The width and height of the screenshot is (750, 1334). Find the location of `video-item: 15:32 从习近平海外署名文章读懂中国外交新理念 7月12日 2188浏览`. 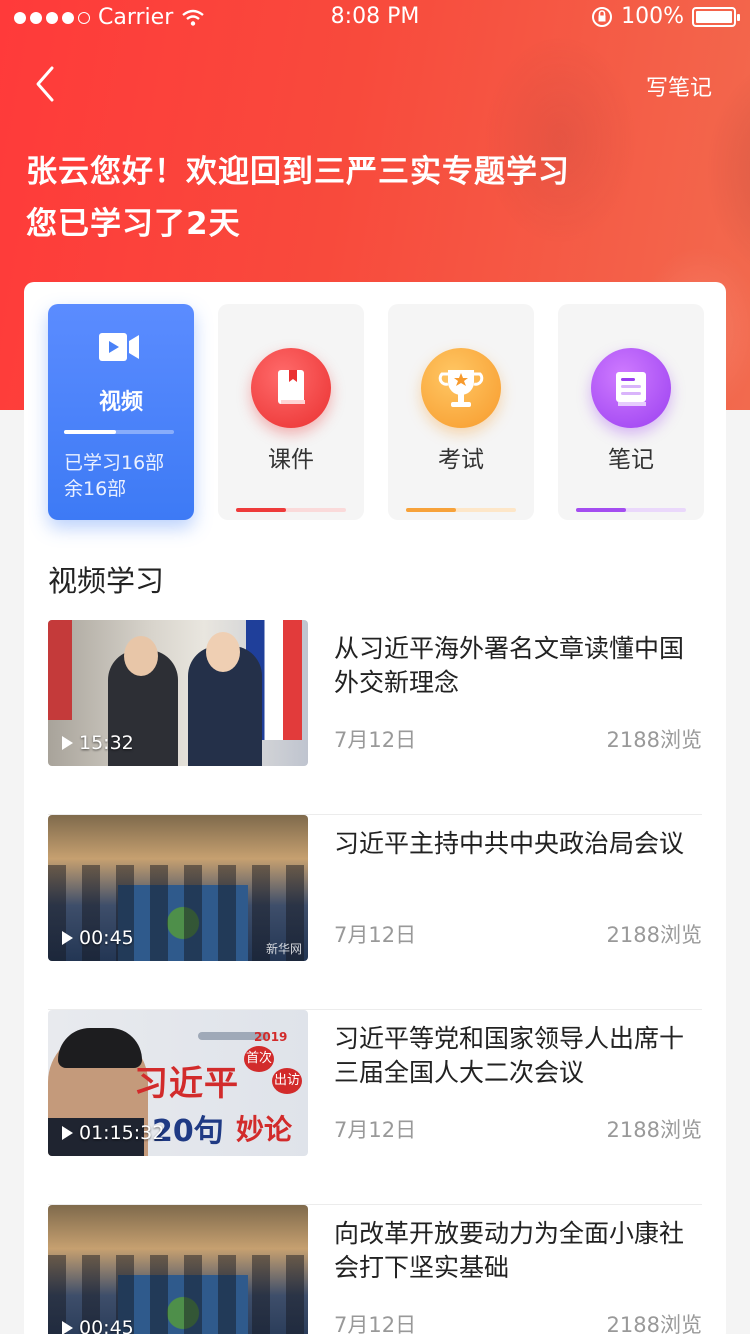

video-item: 15:32 从习近平海外署名文章读懂中国外交新理念 7月12日 2188浏览 is located at coordinates (375, 717).